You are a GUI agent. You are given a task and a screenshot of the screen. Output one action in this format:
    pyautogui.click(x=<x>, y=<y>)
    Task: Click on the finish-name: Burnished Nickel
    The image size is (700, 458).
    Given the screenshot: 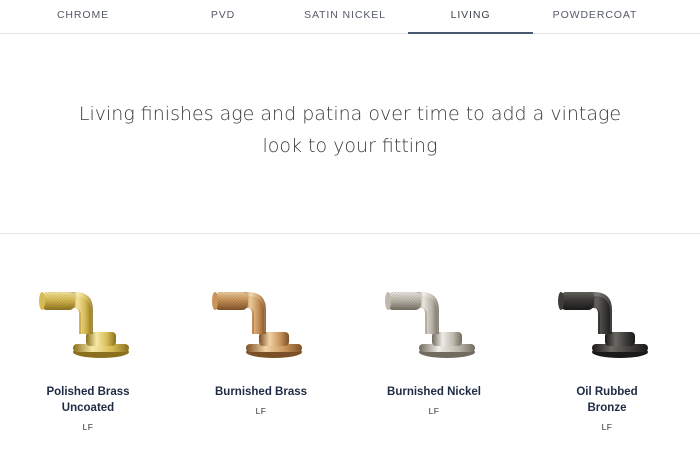 What is the action you would take?
    pyautogui.click(x=434, y=392)
    